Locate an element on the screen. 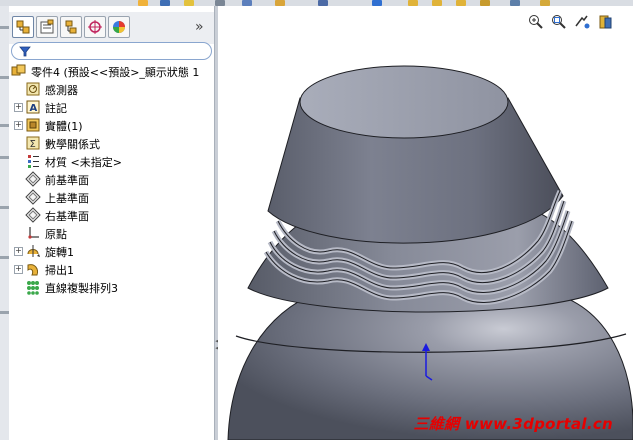 The height and width of the screenshot is (440, 633). tree-item-label: 實體(1) is located at coordinates (64, 126).